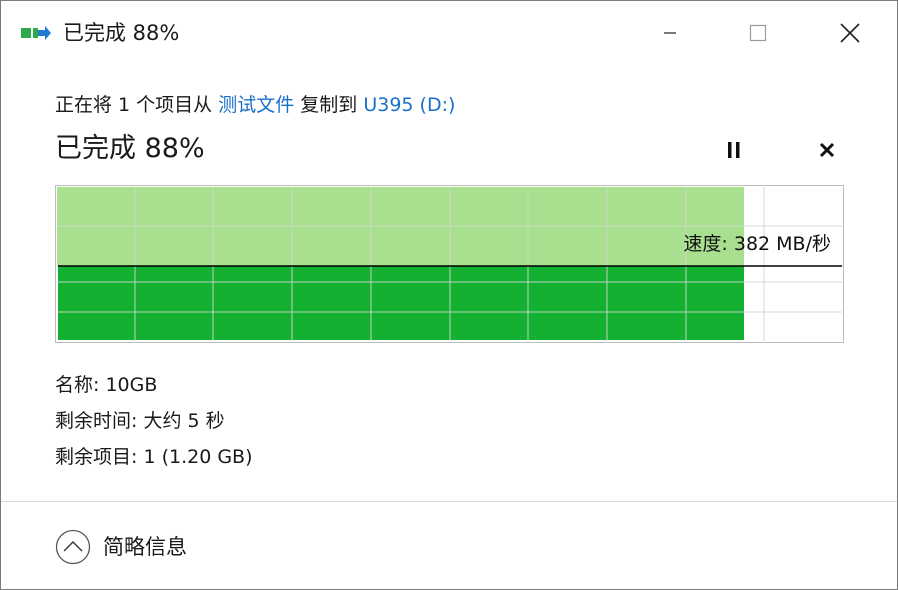  I want to click on fewer-details-toggle: 简略信息, so click(121, 547).